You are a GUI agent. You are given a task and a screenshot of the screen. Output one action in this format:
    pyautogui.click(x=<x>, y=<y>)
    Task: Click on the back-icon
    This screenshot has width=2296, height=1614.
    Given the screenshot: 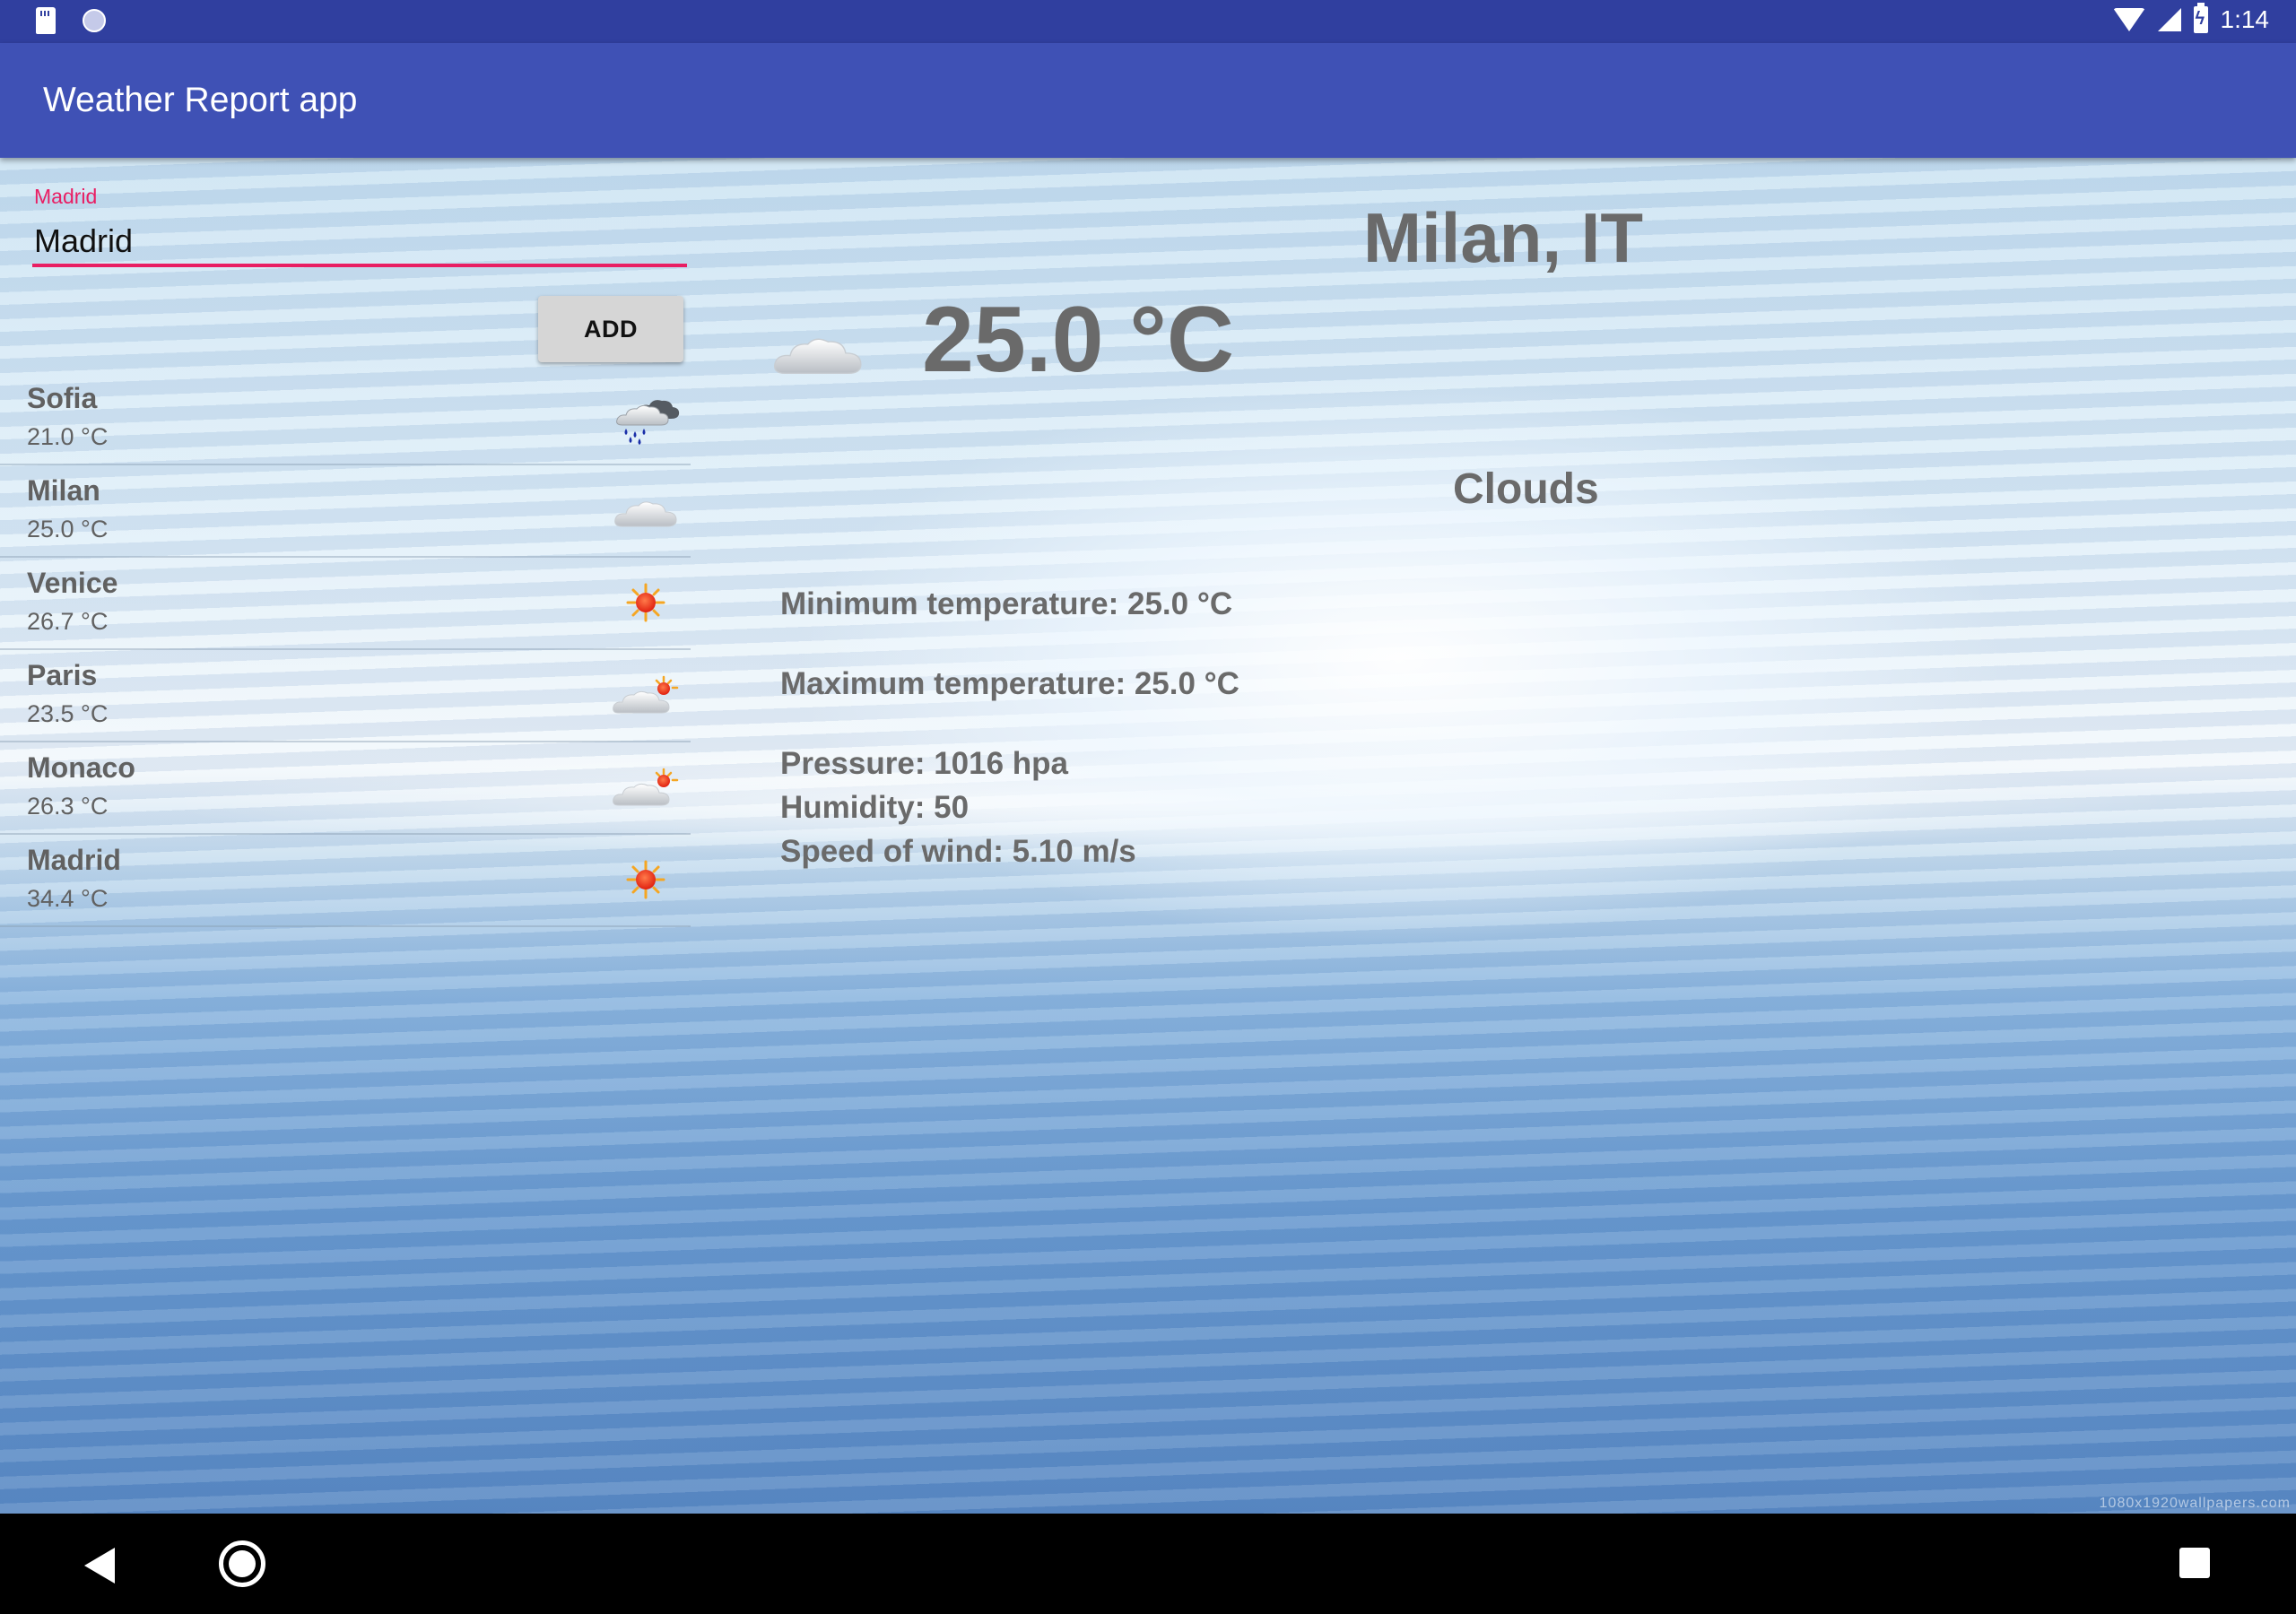 What is the action you would take?
    pyautogui.click(x=99, y=1566)
    